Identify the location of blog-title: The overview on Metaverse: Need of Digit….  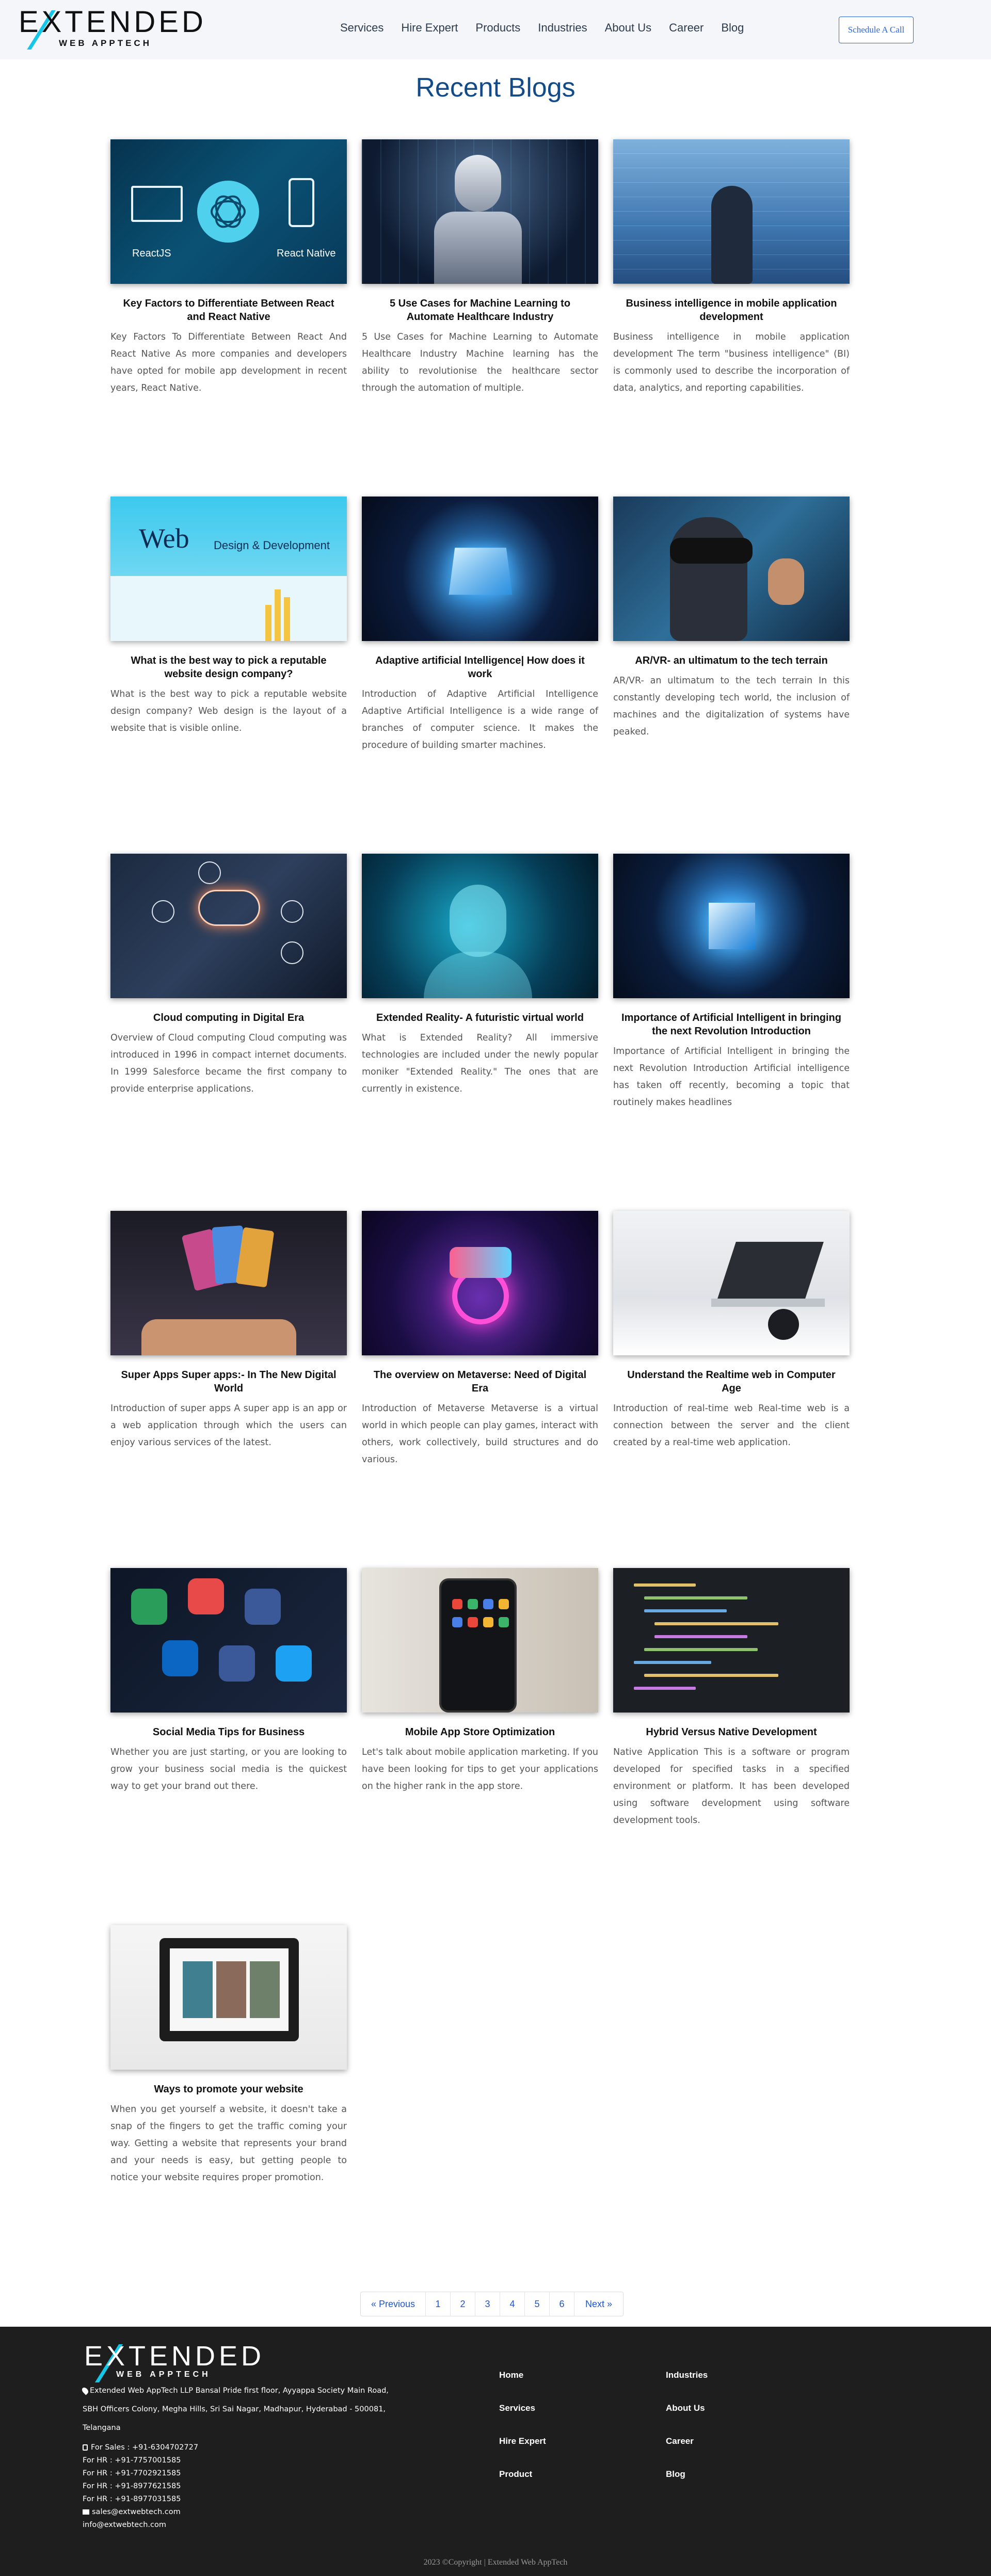
(480, 1381).